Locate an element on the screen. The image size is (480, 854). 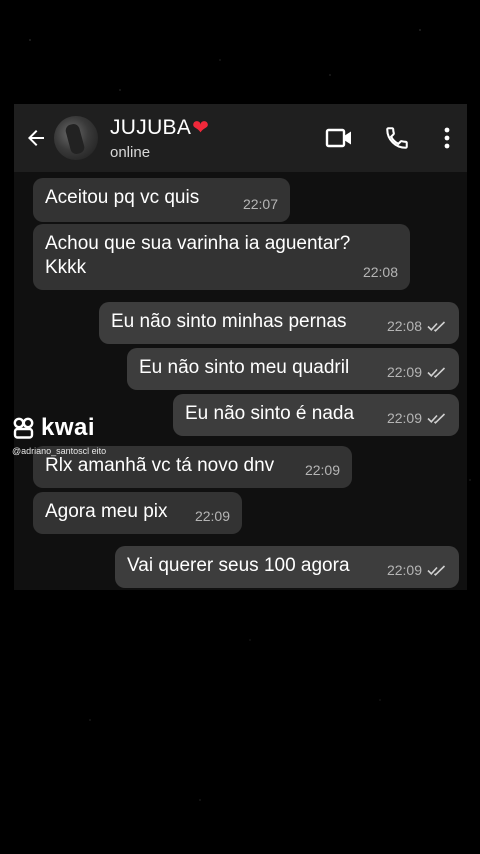
message-text: Achou que sua varinha ia aguentar? Kkkk is located at coordinates (198, 255).